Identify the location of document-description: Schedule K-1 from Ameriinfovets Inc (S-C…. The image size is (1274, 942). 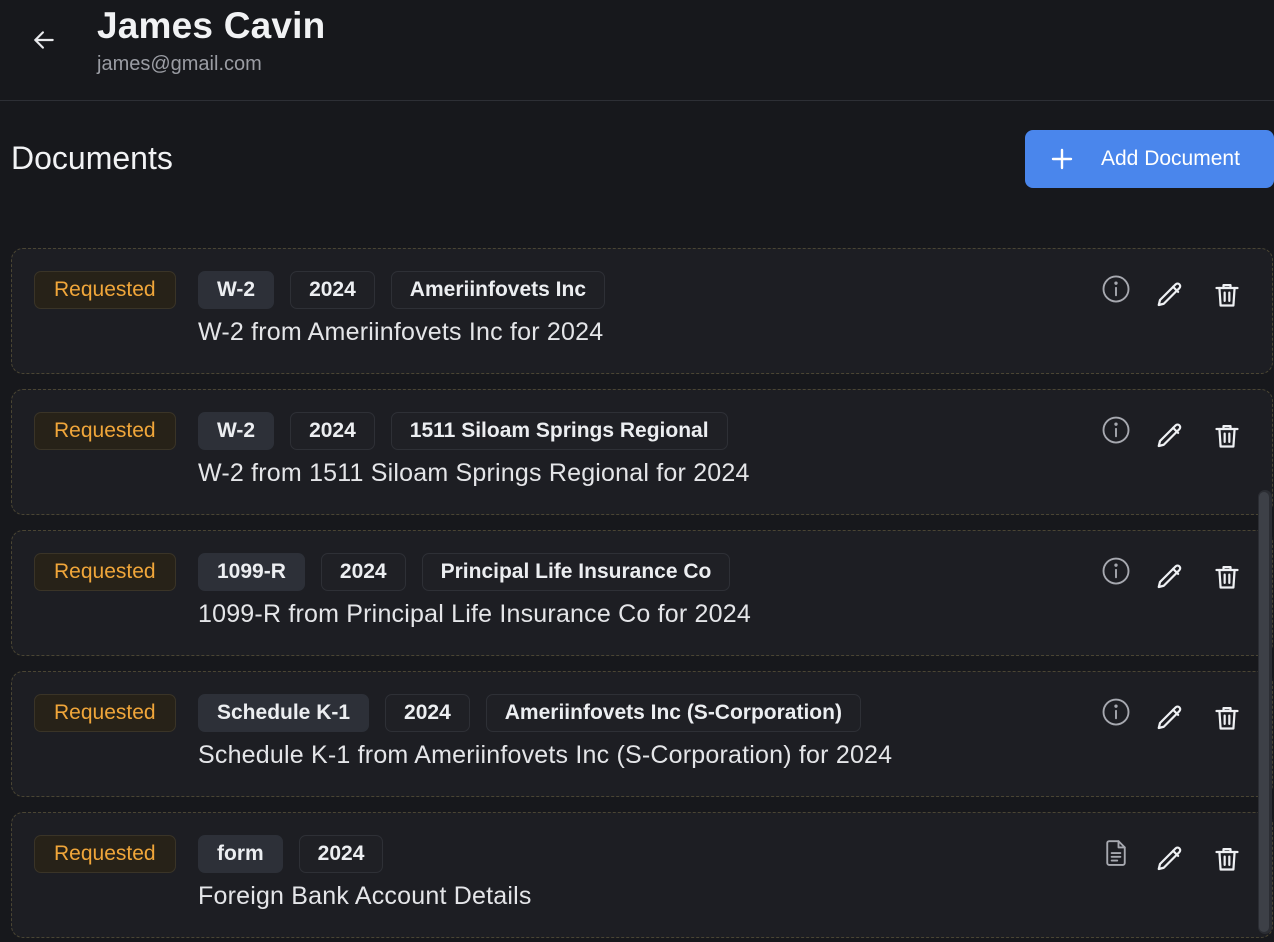
(545, 755).